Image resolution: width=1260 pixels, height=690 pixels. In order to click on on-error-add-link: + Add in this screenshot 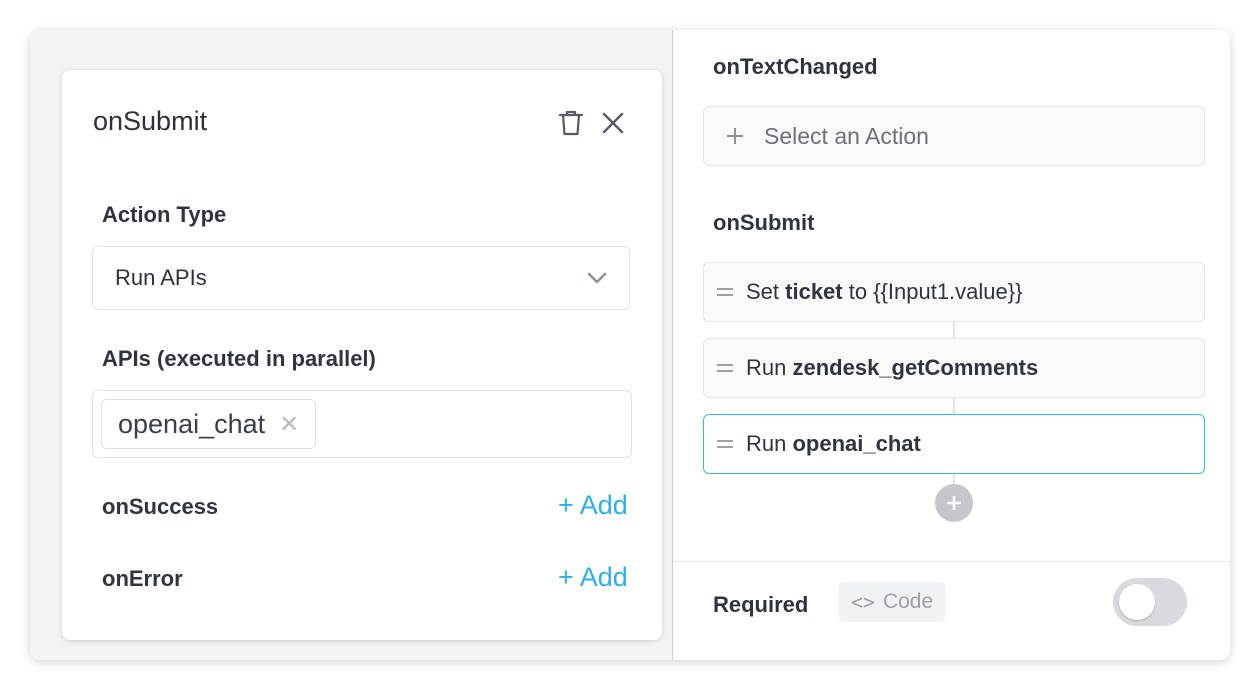, I will do `click(593, 577)`.